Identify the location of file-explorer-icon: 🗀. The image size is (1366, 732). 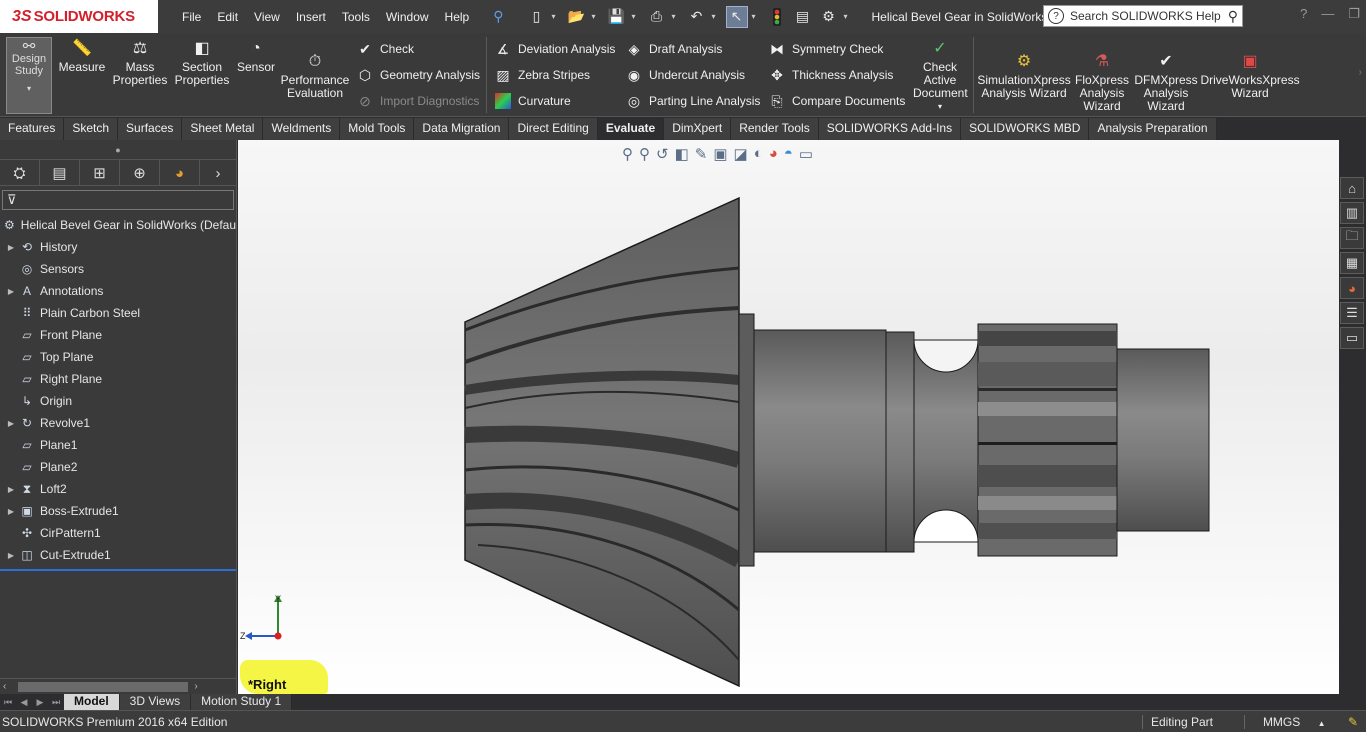
(1352, 238).